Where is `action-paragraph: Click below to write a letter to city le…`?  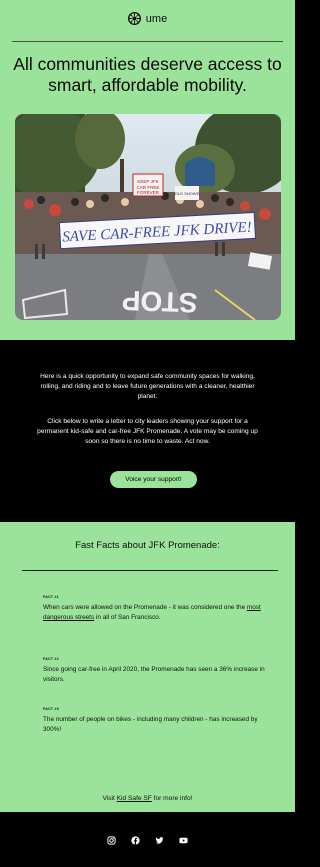
action-paragraph: Click below to write a letter to city le… is located at coordinates (147, 431).